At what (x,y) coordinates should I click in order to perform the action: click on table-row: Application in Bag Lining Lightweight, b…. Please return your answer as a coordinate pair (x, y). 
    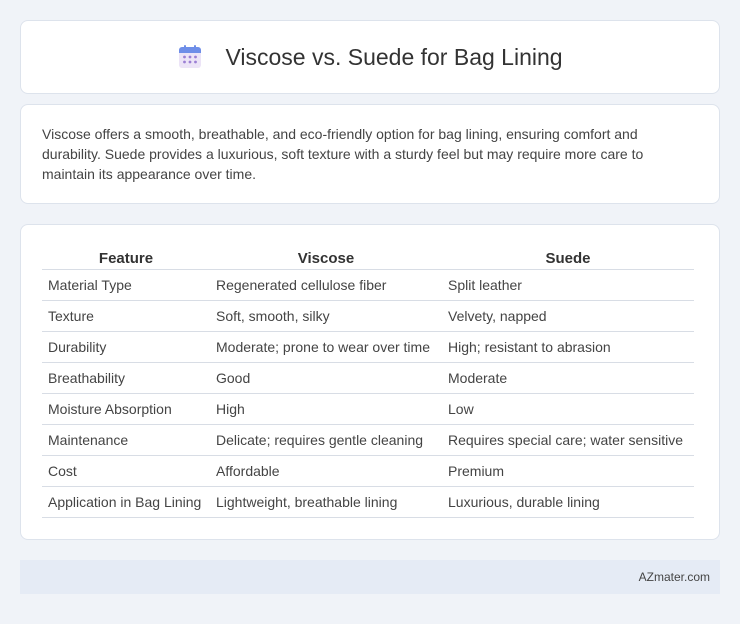
    Looking at the image, I should click on (368, 502).